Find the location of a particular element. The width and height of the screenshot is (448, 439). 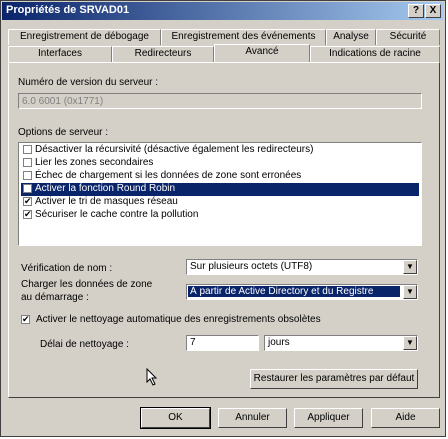

help-title-button: ? is located at coordinates (416, 11).